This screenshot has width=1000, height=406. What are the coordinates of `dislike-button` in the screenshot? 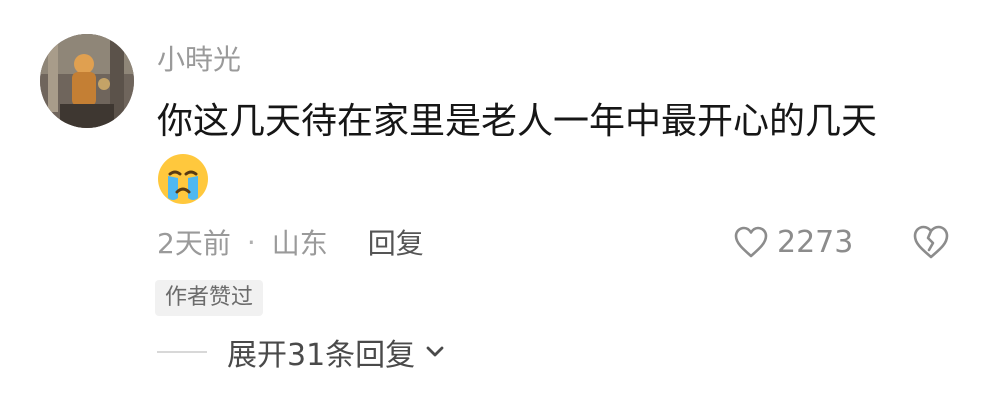 It's located at (931, 242).